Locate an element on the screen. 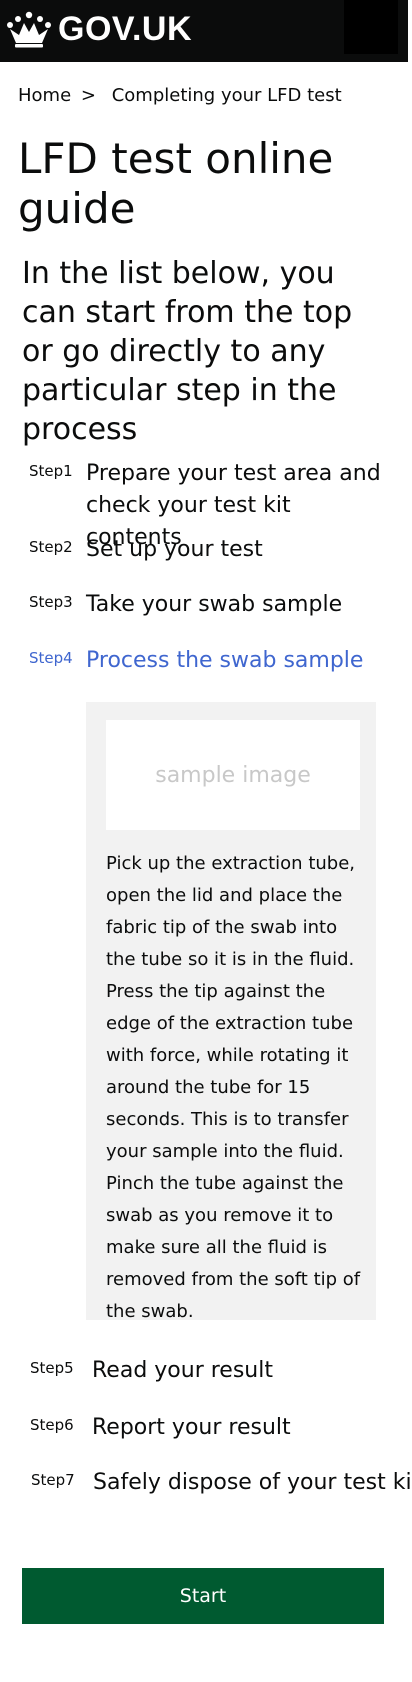 The height and width of the screenshot is (1682, 412). menu-button is located at coordinates (371, 27).